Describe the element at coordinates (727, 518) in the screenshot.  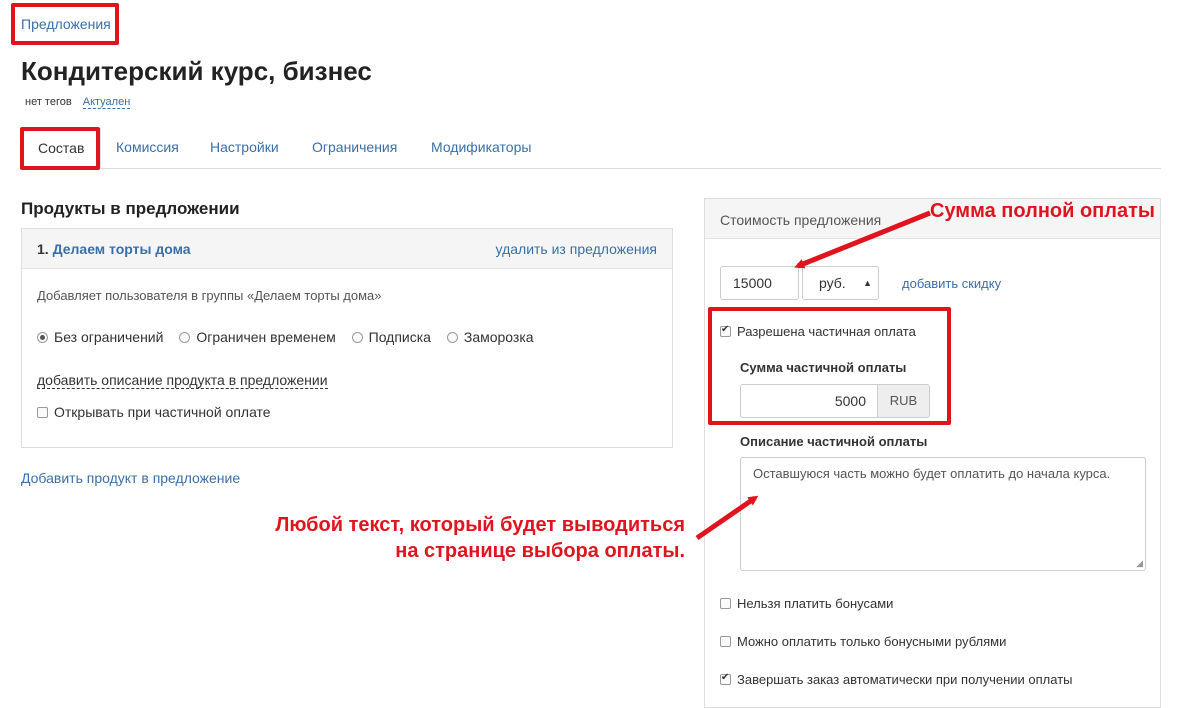
I see `arrow-to-description-icon` at that location.